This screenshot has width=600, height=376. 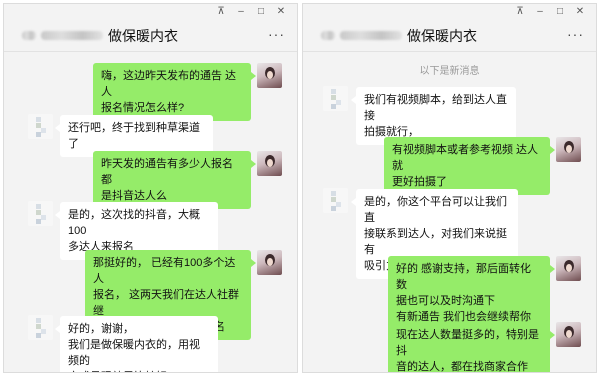 What do you see at coordinates (449, 71) in the screenshot?
I see `new-messages-divider: 以下是新消息` at bounding box center [449, 71].